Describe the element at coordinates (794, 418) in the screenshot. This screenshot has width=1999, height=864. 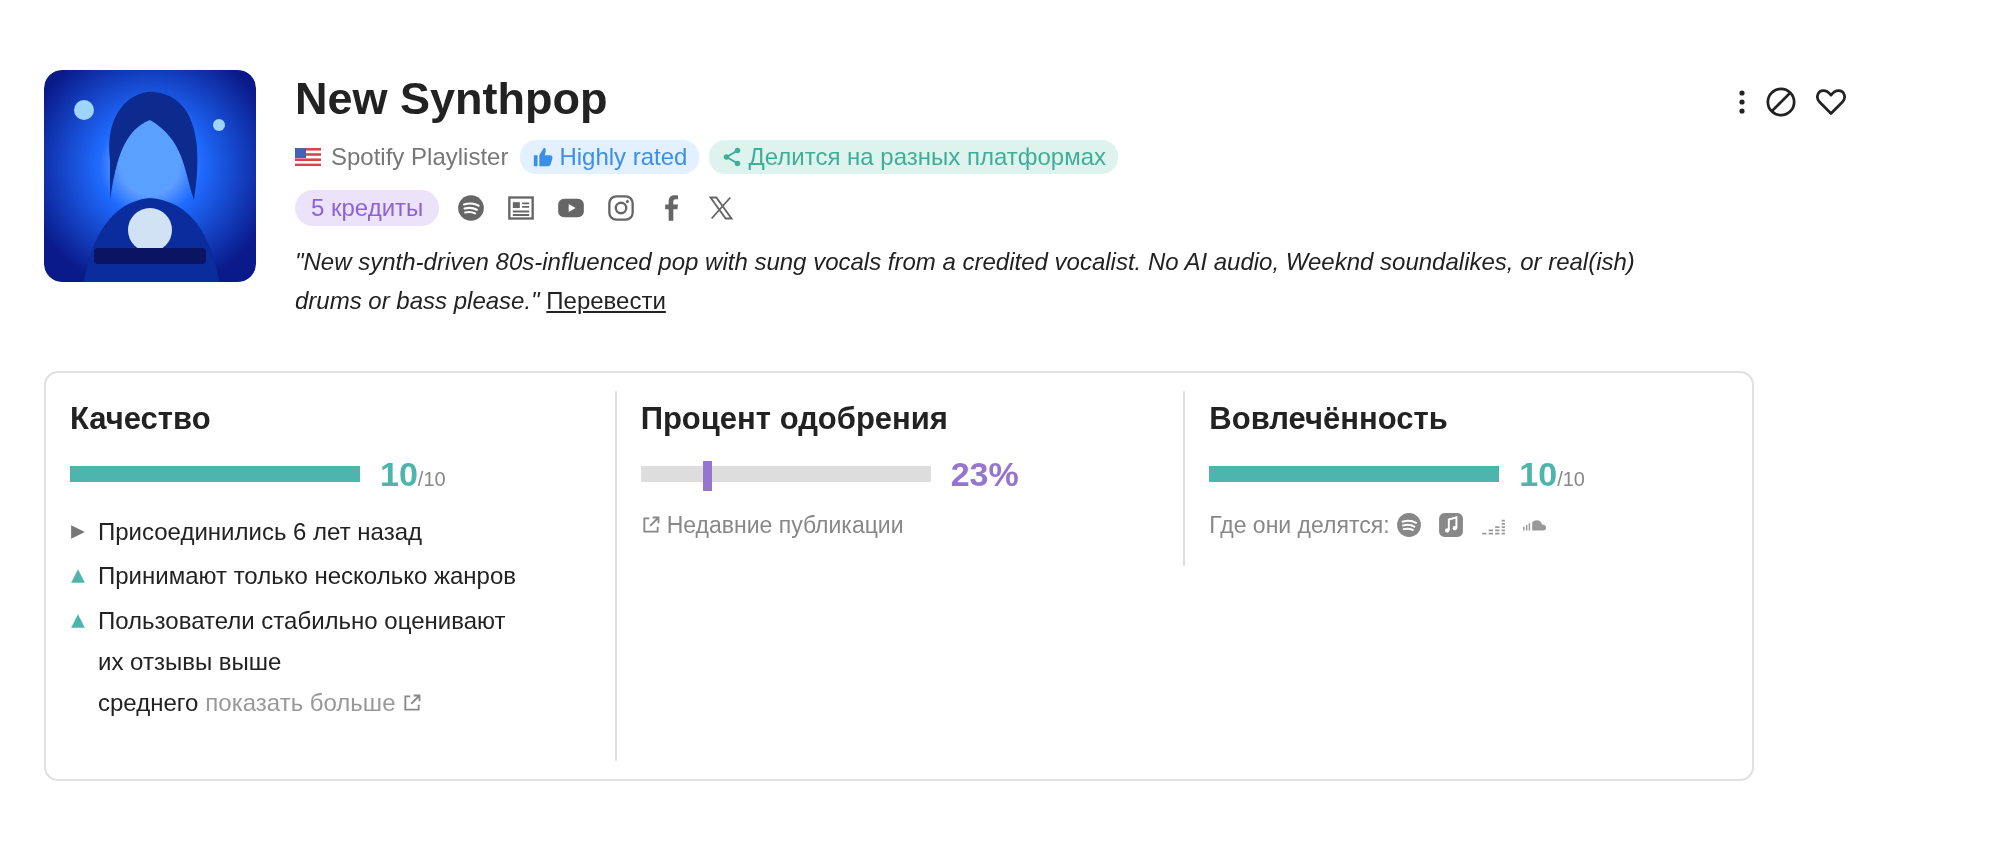
I see `metric-title: Процент одобрения` at that location.